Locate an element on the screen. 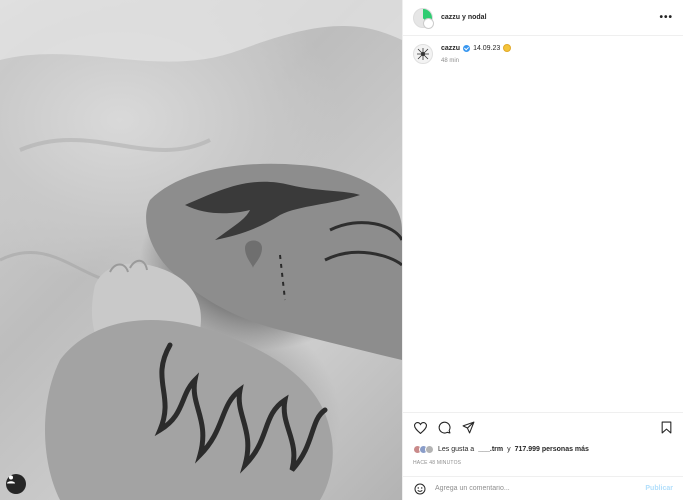 The height and width of the screenshot is (500, 683). post-header: cazzu y nodal ••• is located at coordinates (543, 18).